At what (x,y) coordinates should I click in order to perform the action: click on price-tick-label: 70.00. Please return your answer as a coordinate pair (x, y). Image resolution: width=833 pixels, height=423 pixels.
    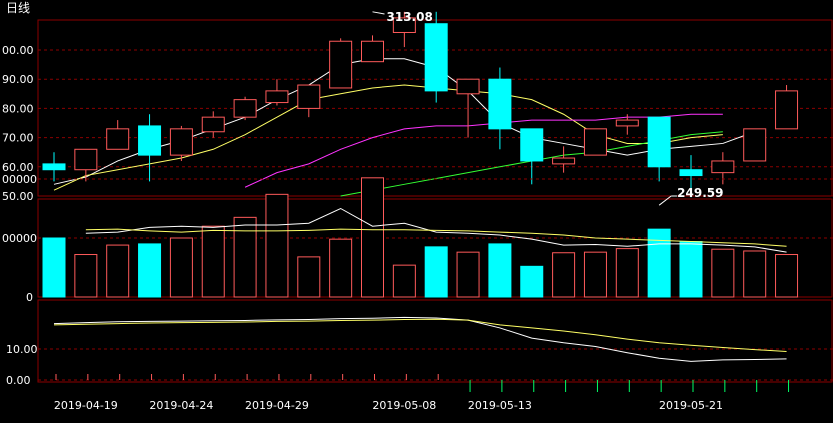
    Looking at the image, I should click on (18, 138).